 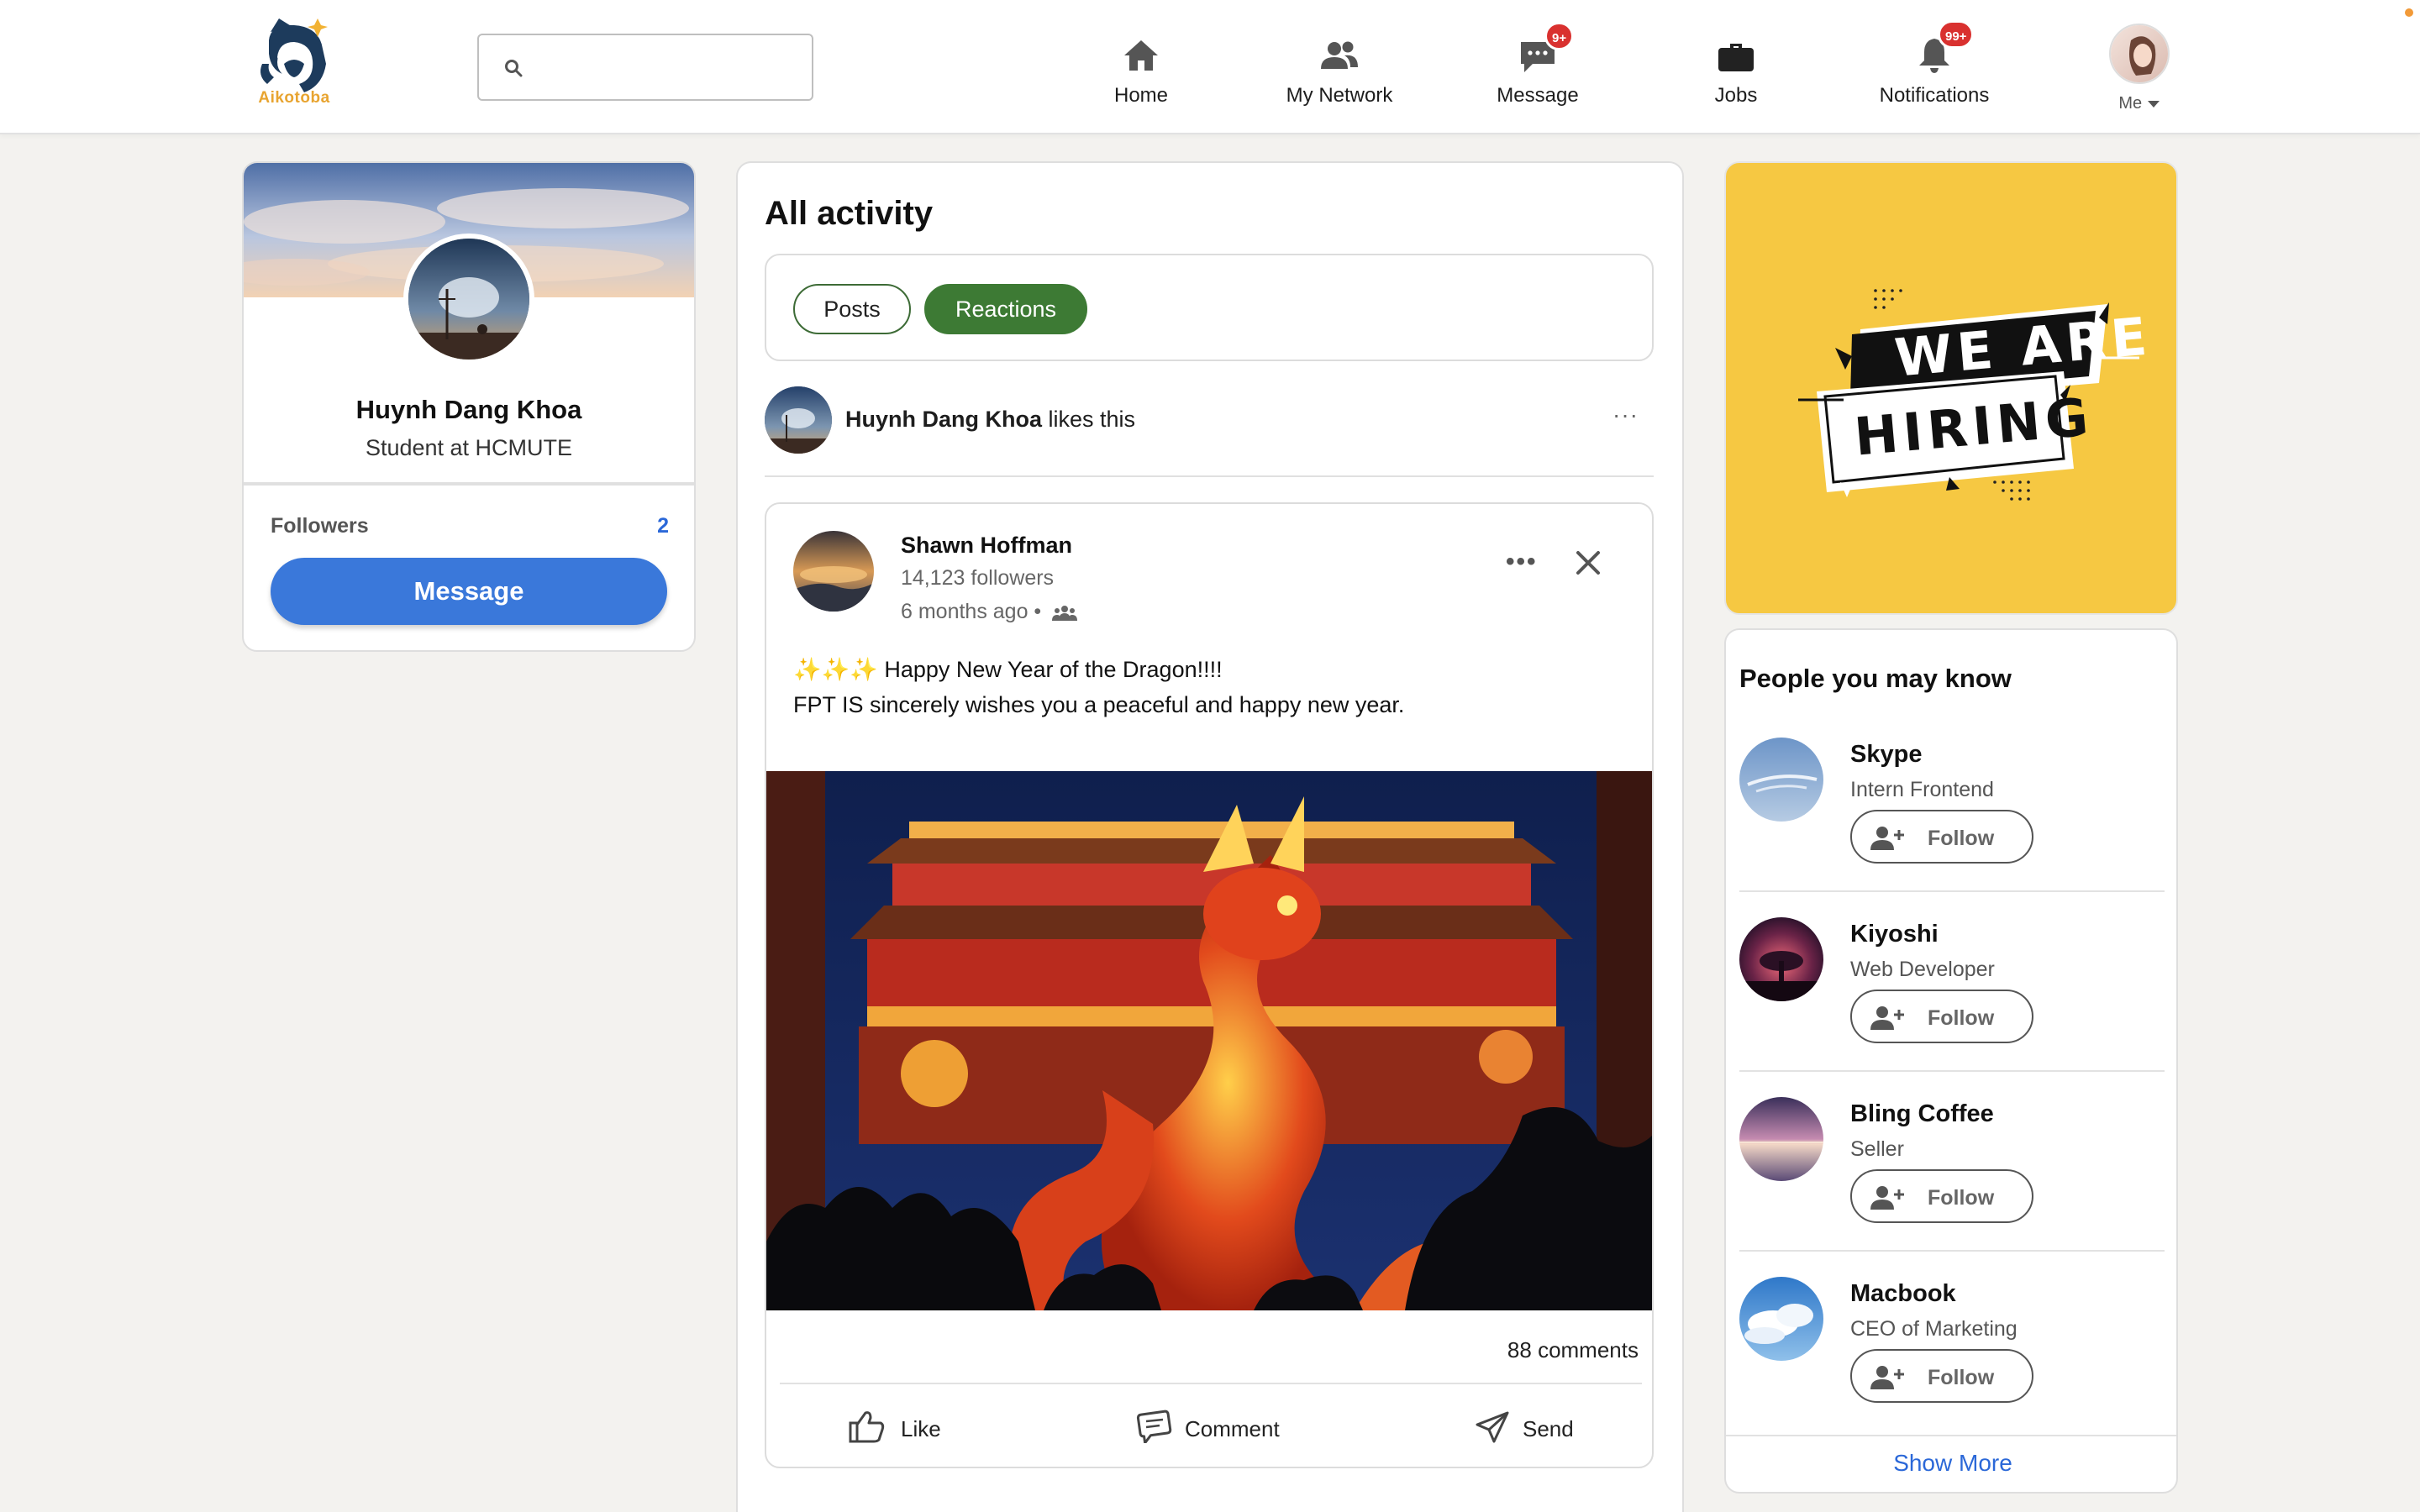 What do you see at coordinates (1922, 789) in the screenshot?
I see `pymk-role: Intern Frontend` at bounding box center [1922, 789].